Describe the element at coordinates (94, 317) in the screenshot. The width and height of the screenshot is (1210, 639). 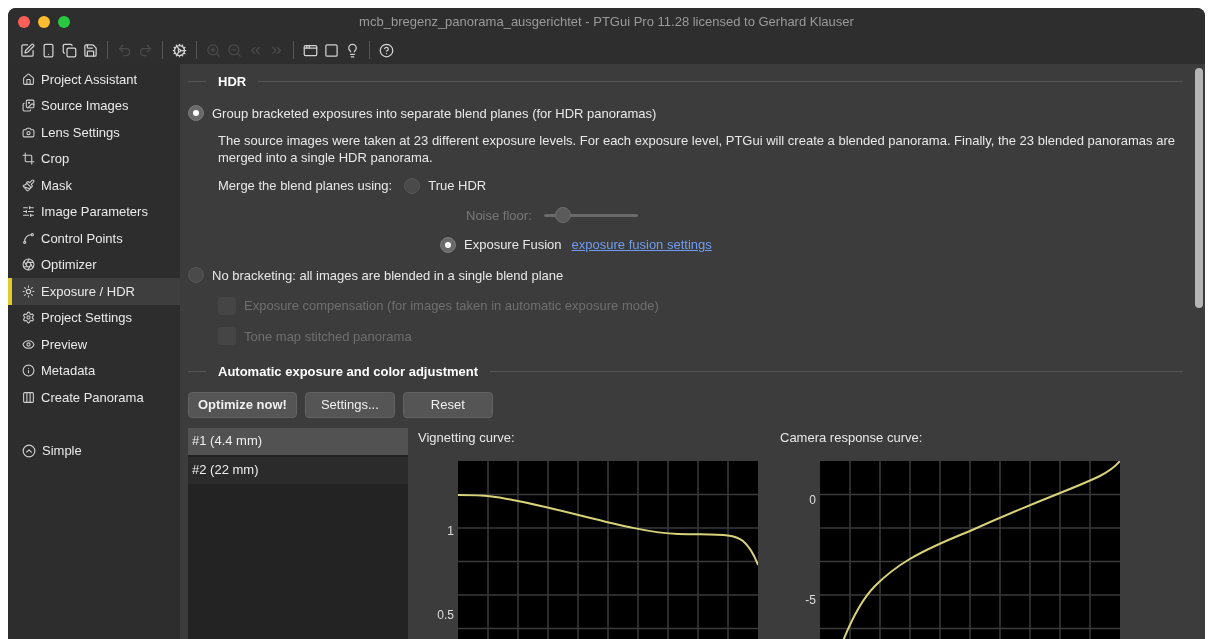
I see `sidebar-item: Project Settings` at that location.